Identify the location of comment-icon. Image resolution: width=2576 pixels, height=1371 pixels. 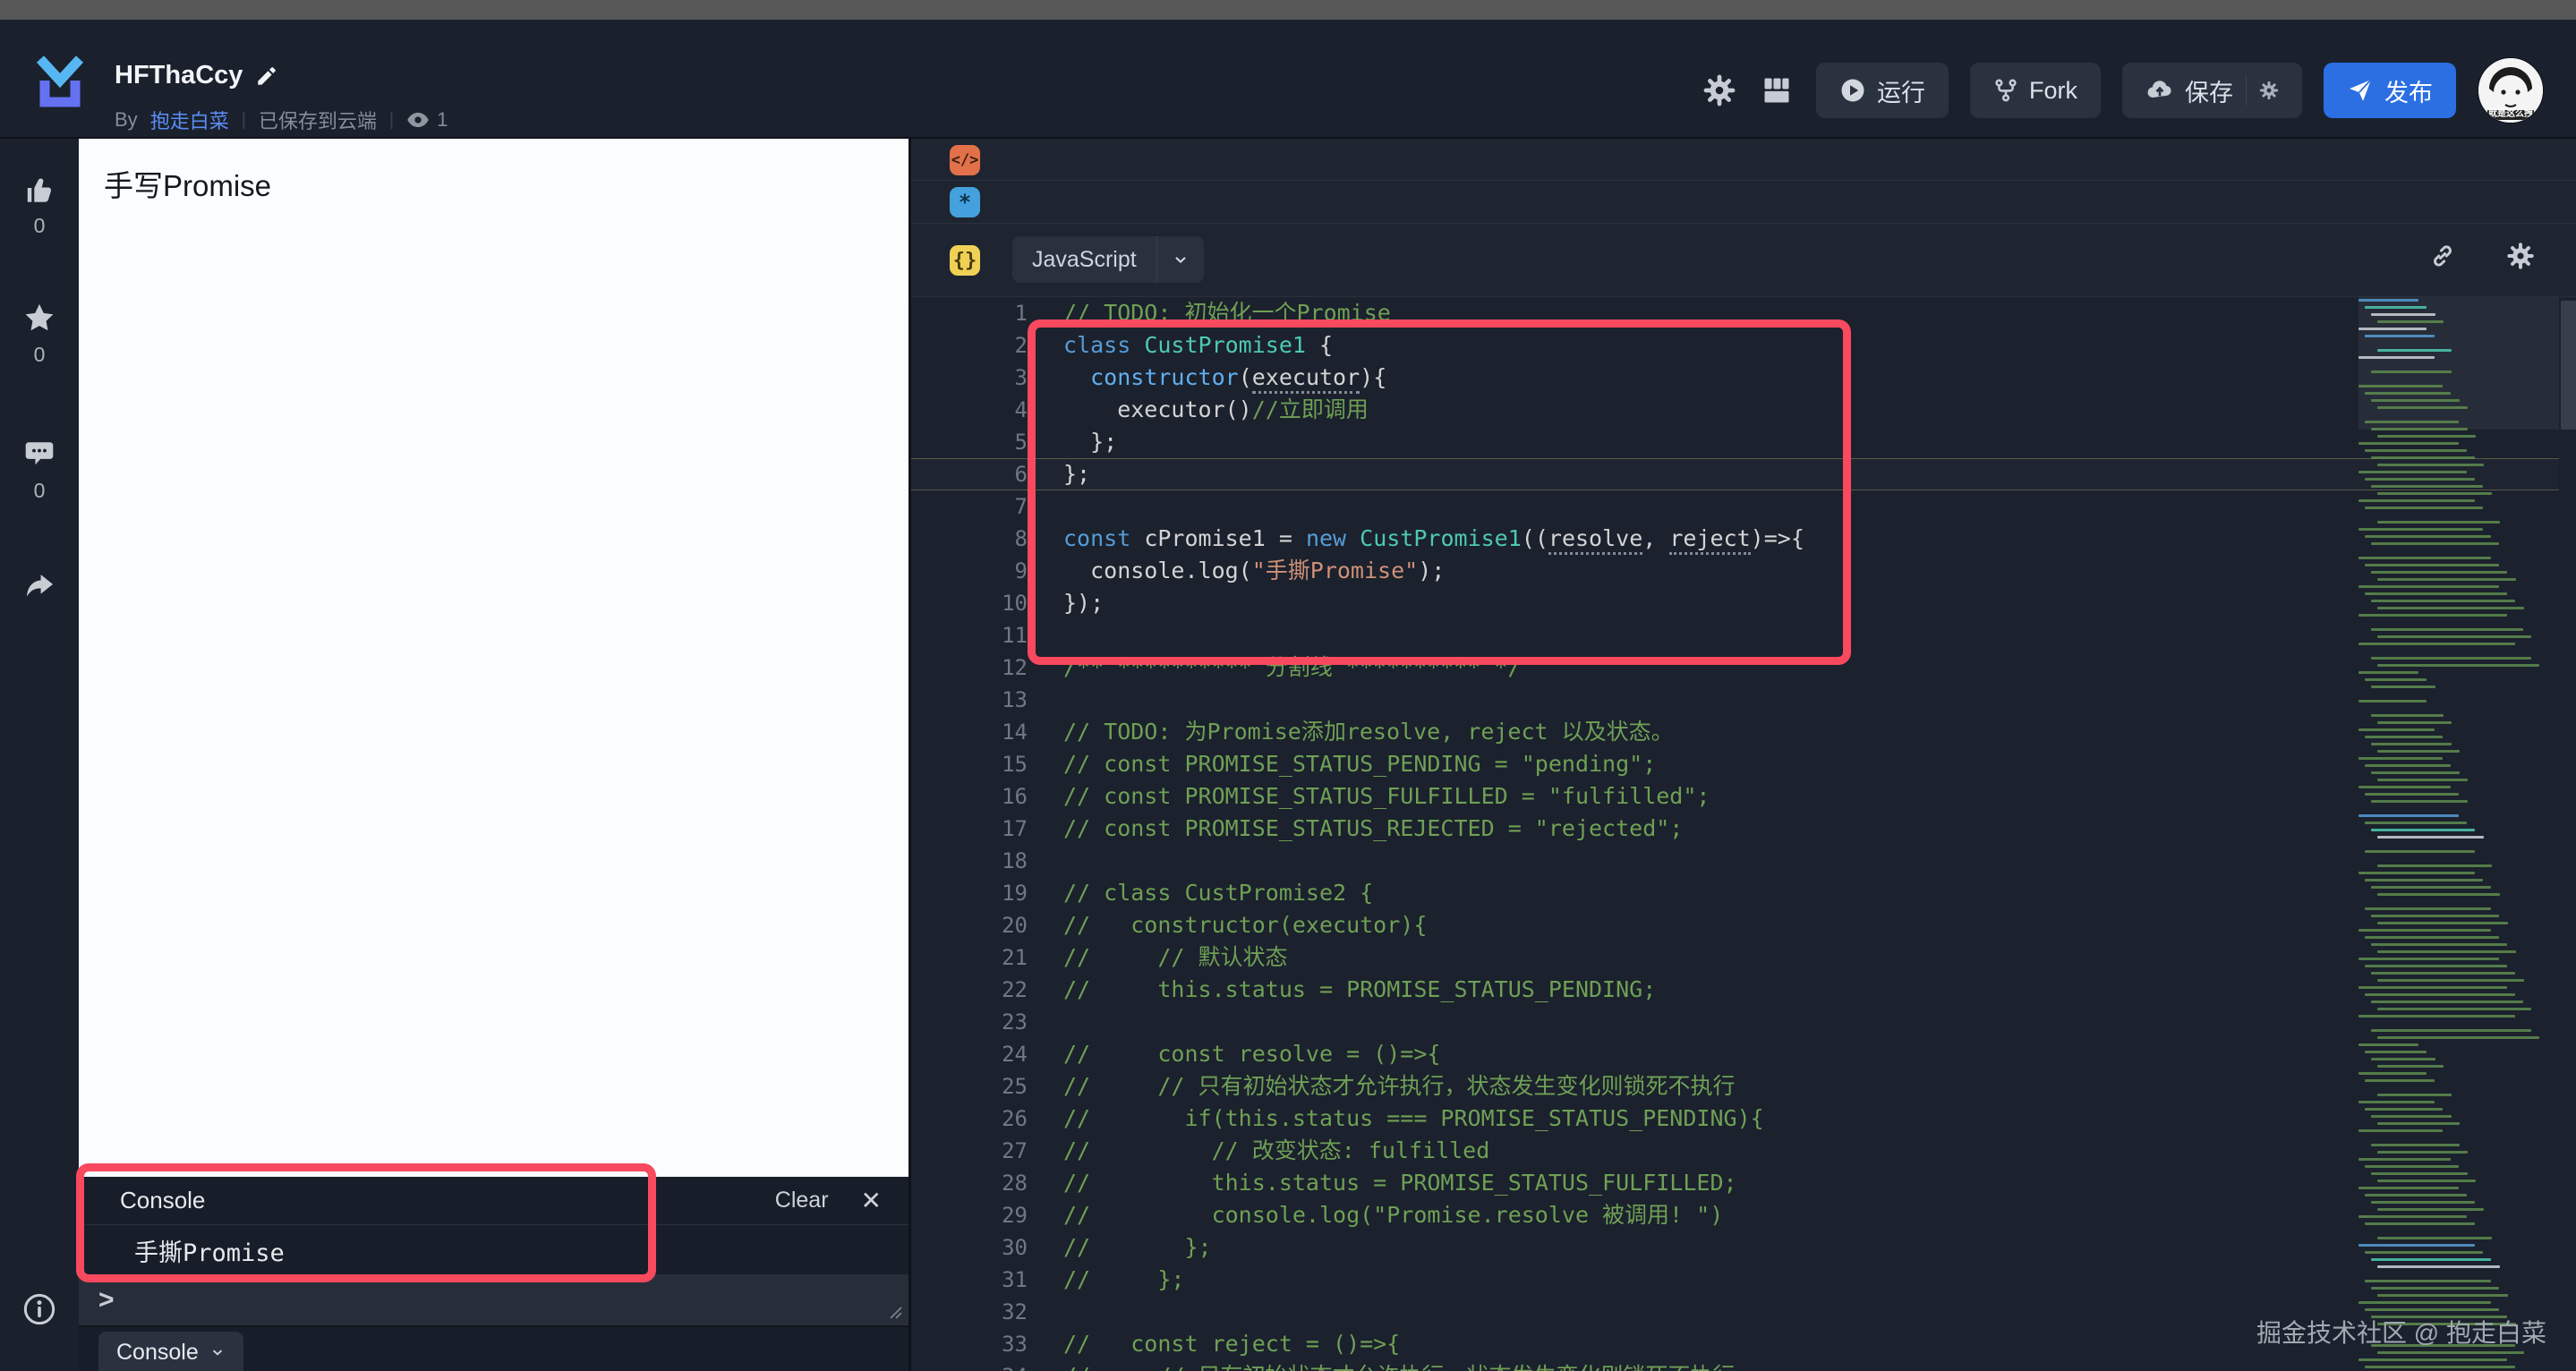
(39, 453).